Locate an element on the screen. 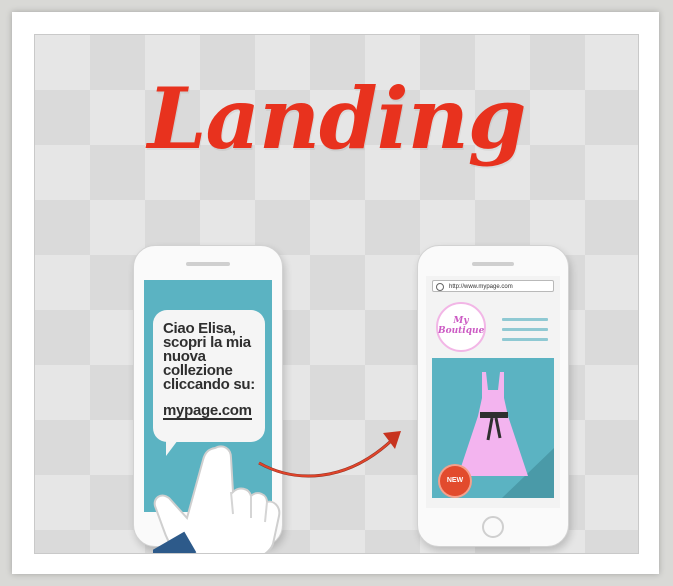 The height and width of the screenshot is (586, 673). logo-line1: My is located at coordinates (461, 321).